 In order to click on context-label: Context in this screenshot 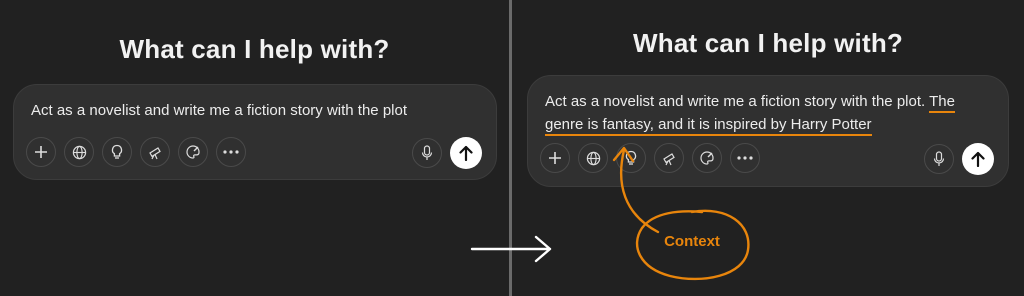, I will do `click(692, 241)`.